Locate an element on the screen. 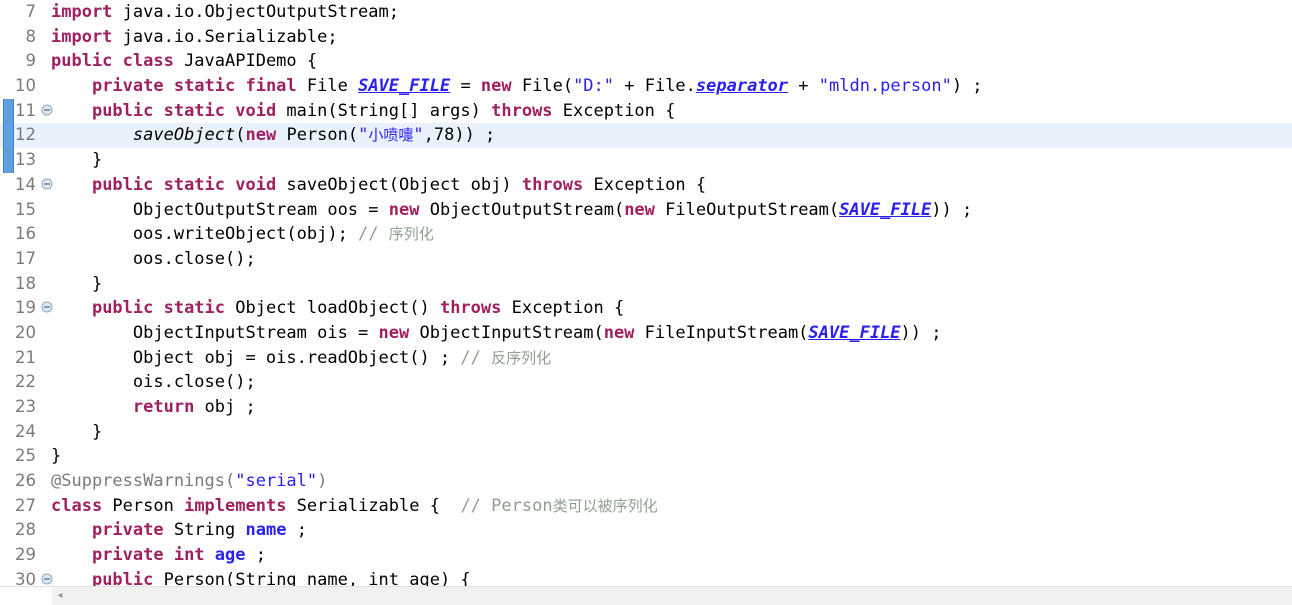  code-line: 28 private String name ; is located at coordinates (646, 530).